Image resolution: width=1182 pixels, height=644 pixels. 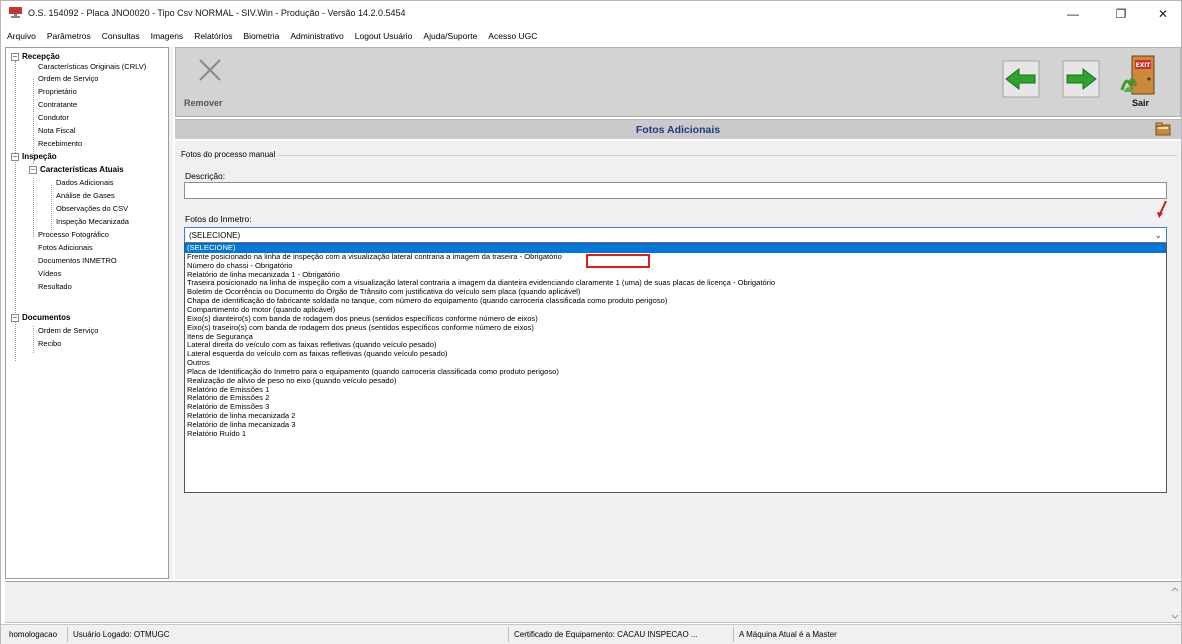 I want to click on close-icon: ✕, so click(x=1163, y=14).